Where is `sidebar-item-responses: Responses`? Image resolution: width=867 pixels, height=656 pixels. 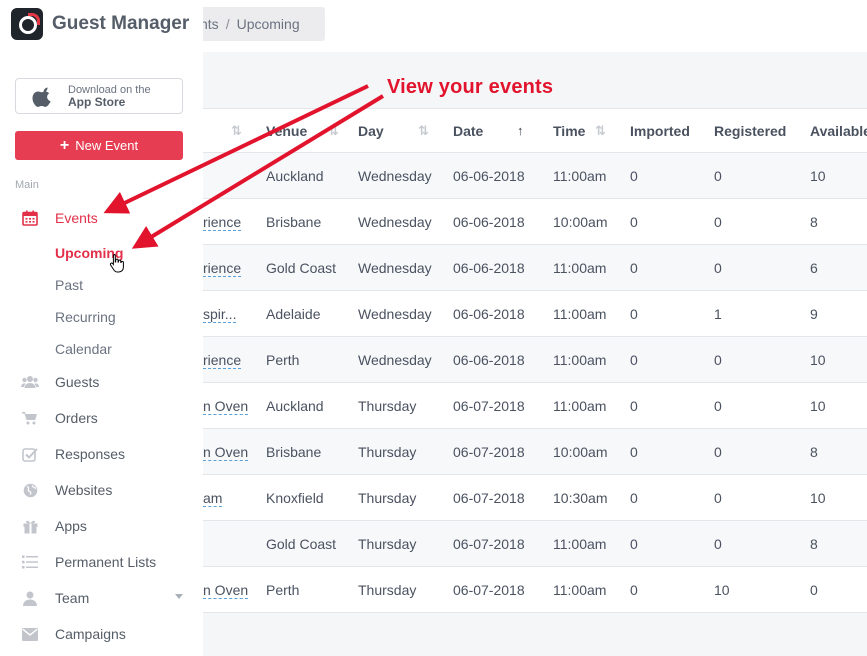
sidebar-item-responses: Responses is located at coordinates (101, 454).